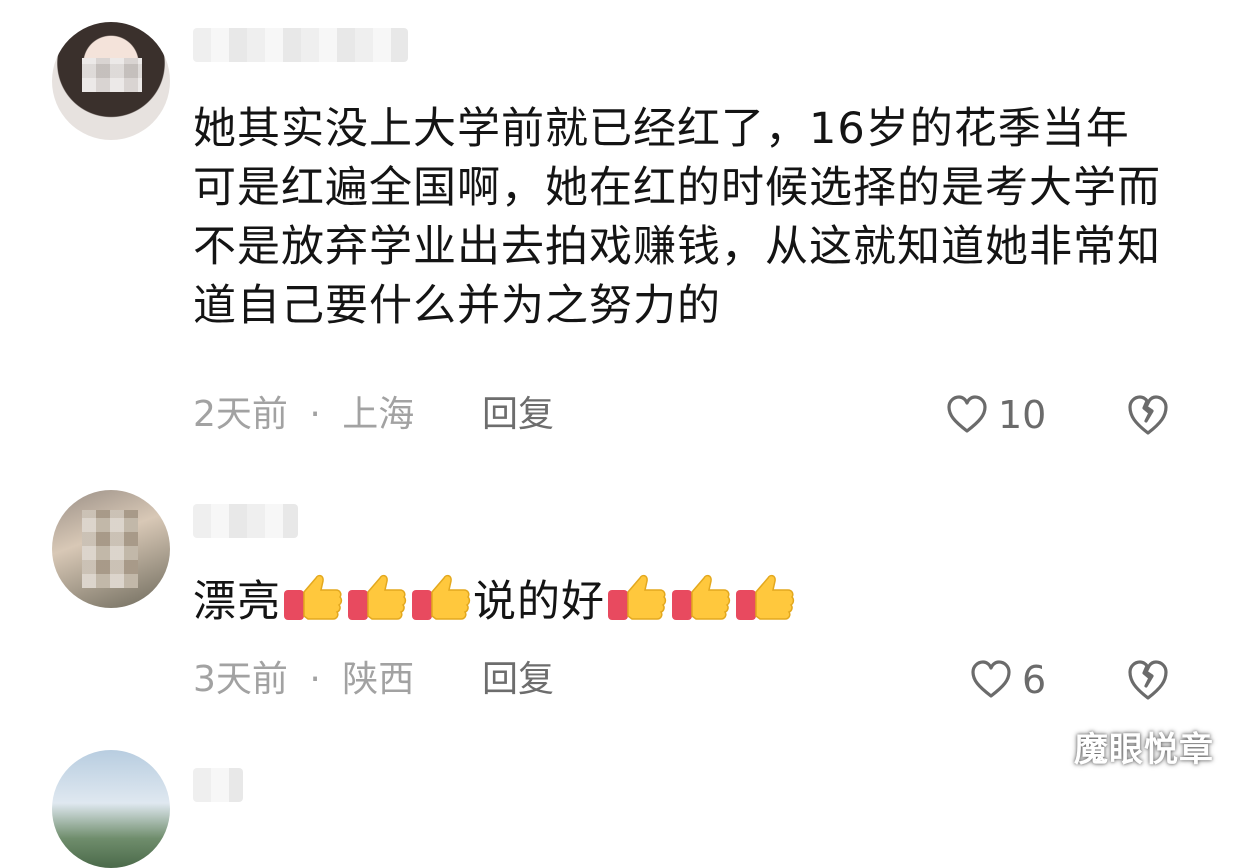  What do you see at coordinates (539, 602) in the screenshot?
I see `comment-text-part: 说的好` at bounding box center [539, 602].